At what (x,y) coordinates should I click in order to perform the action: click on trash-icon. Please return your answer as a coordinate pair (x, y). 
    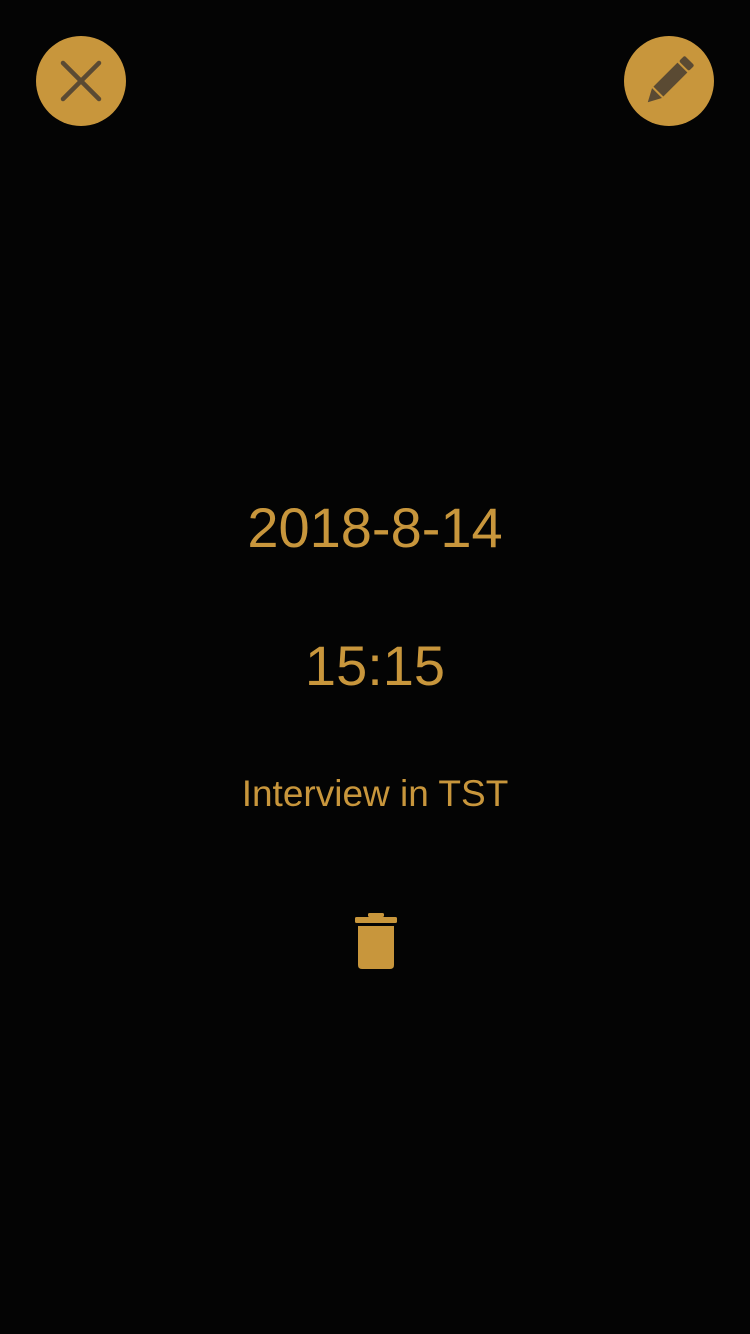
    Looking at the image, I should click on (376, 941).